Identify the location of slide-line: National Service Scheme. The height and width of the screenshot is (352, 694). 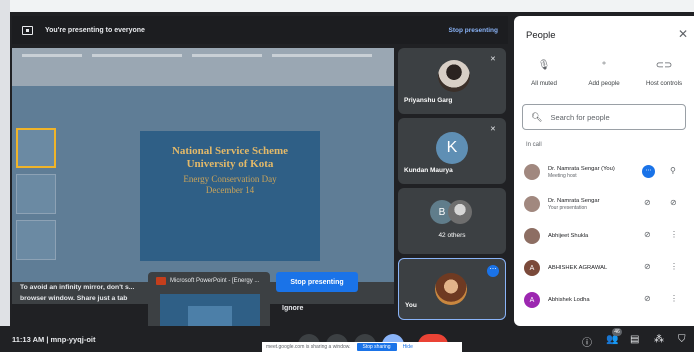
(230, 151).